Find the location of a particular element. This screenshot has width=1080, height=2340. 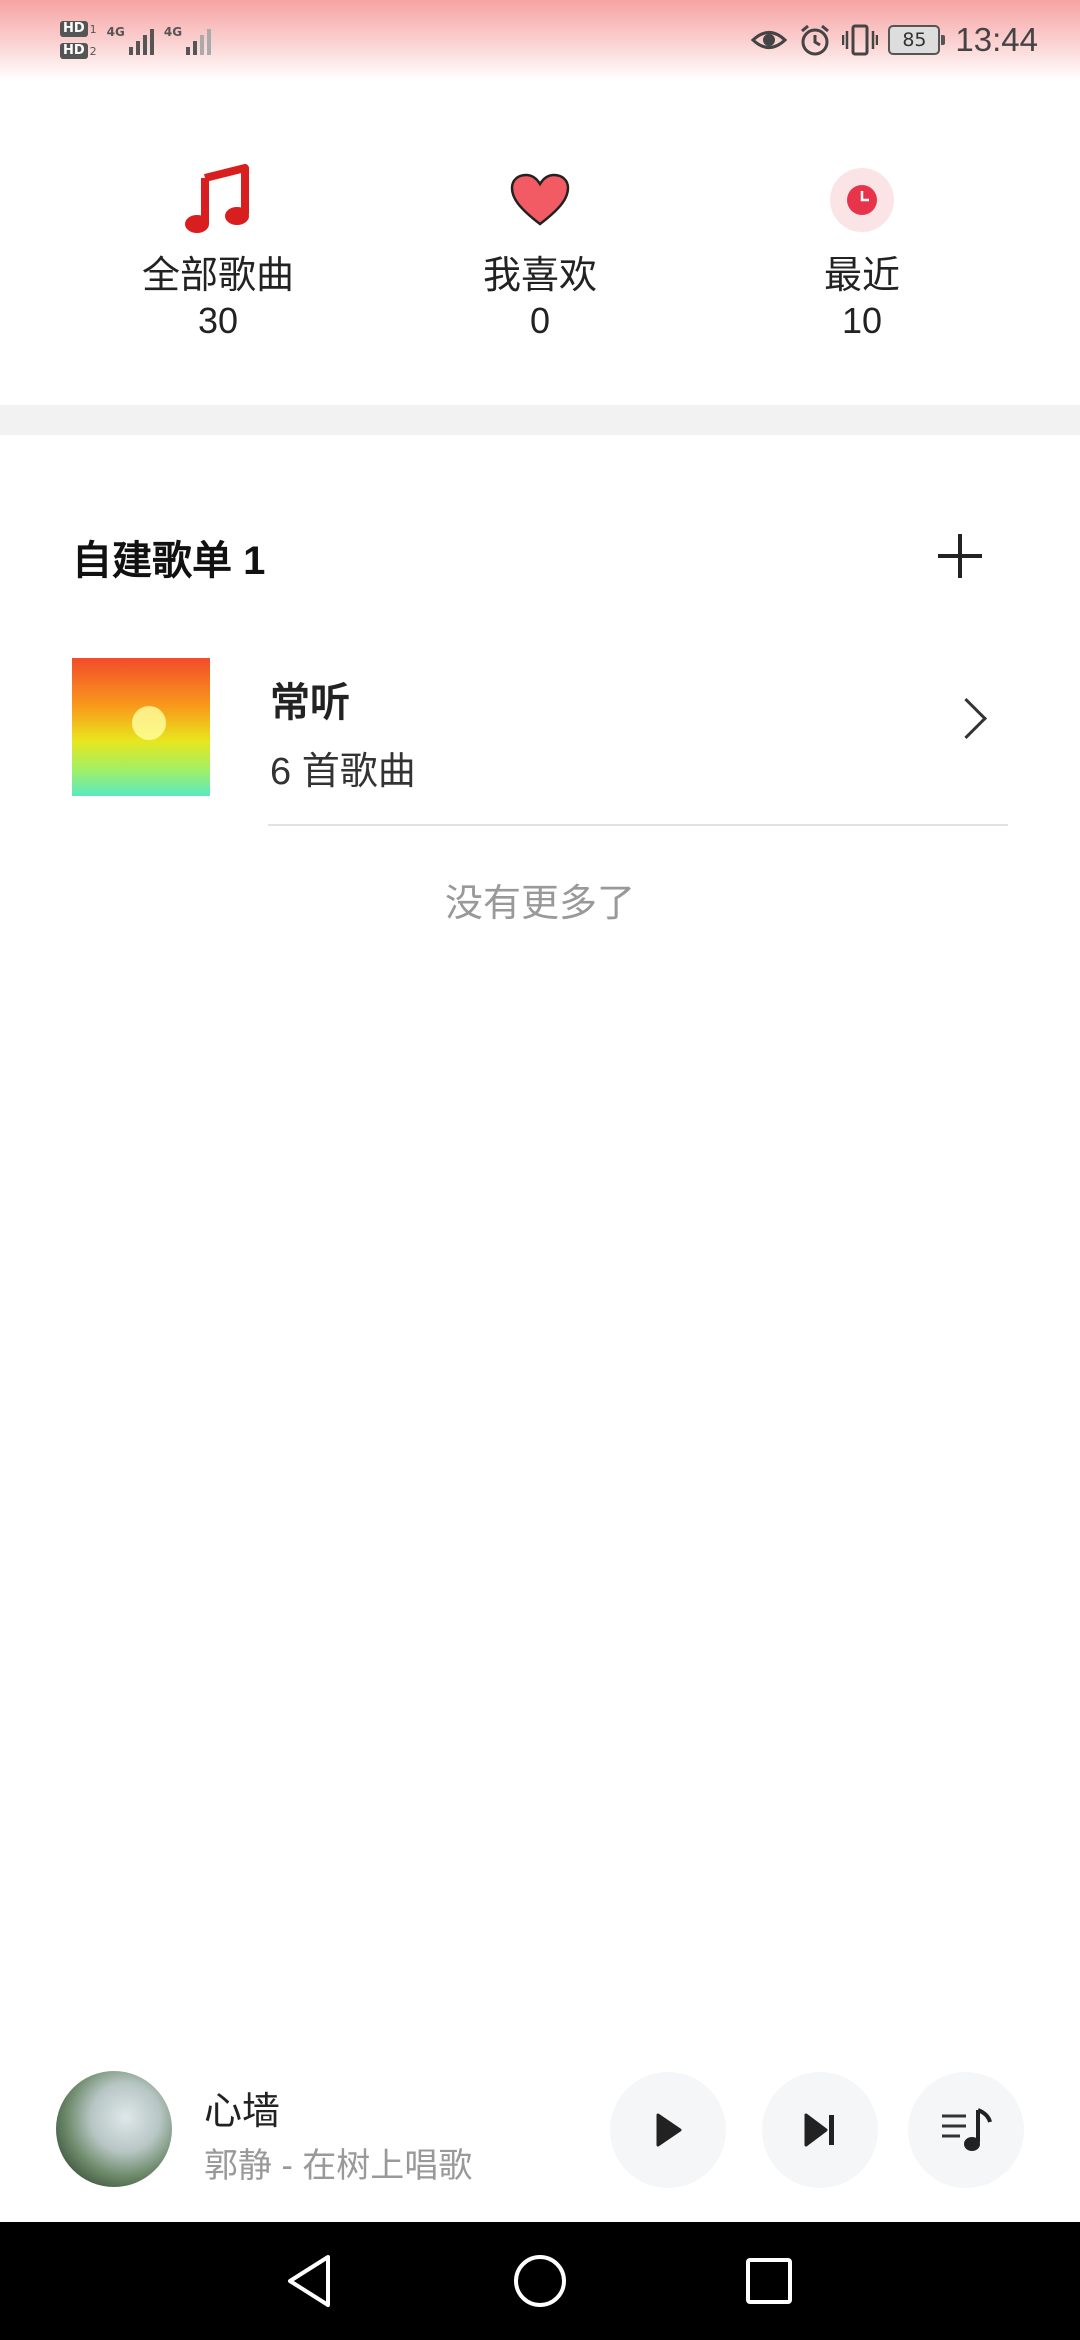

quick-label: 最近 is located at coordinates (861, 276).